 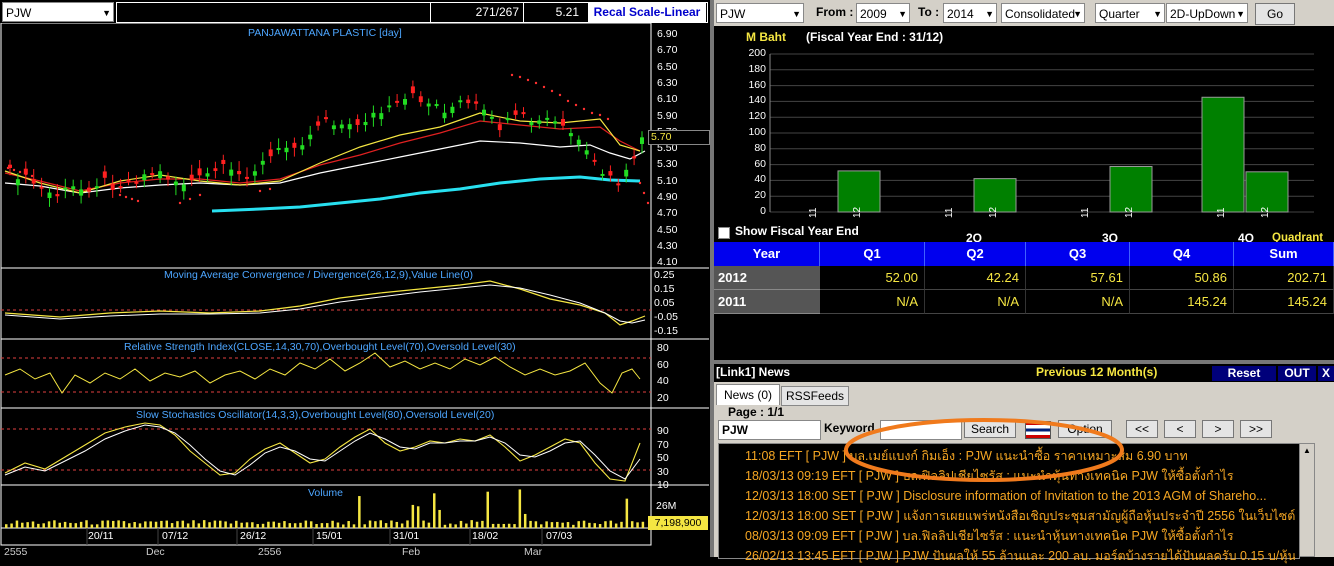 I want to click on right-symbol-combo: PJW ▼, so click(x=760, y=13).